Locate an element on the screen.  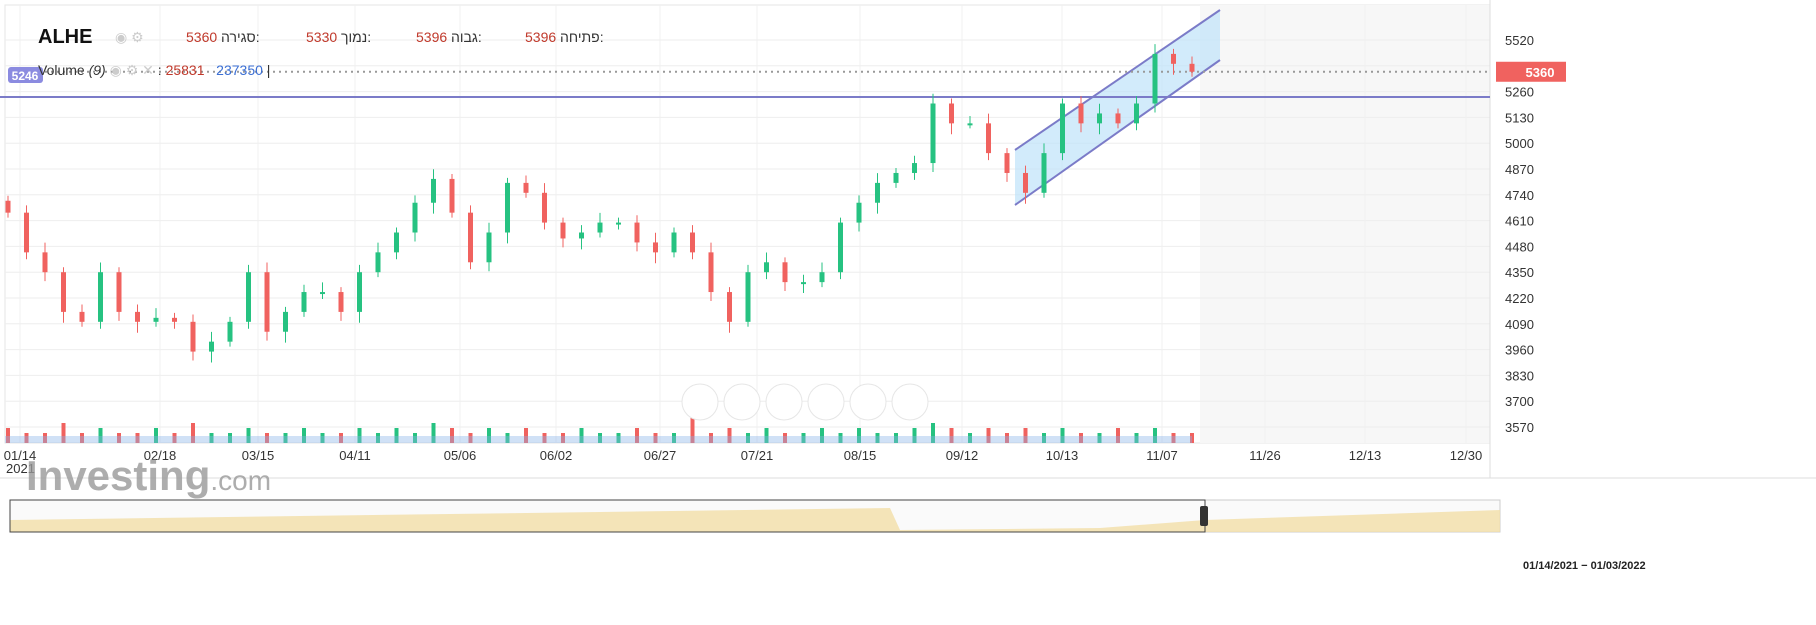
y-tick-label: 3960 is located at coordinates (1519, 350).